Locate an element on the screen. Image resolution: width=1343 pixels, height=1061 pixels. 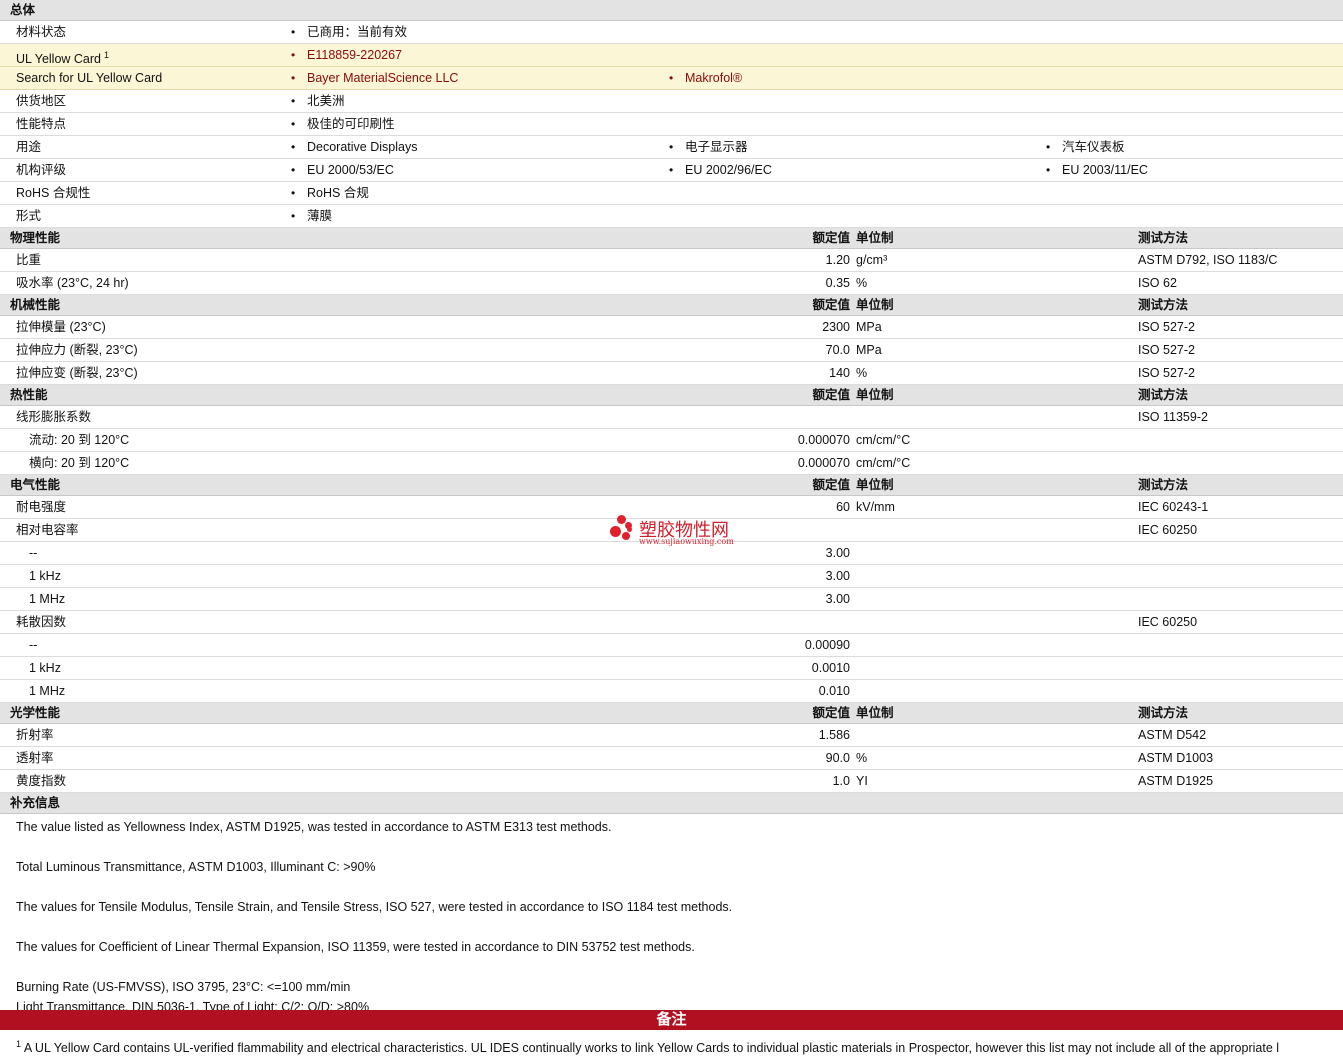
row-value: 已商用：当前有效 is located at coordinates (349, 32).